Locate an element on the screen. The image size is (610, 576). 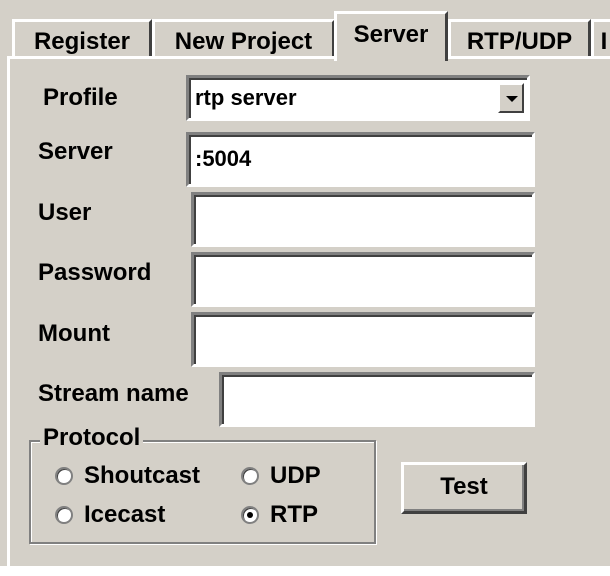
tab-rtp-udp: RTP/UDP is located at coordinates (519, 38).